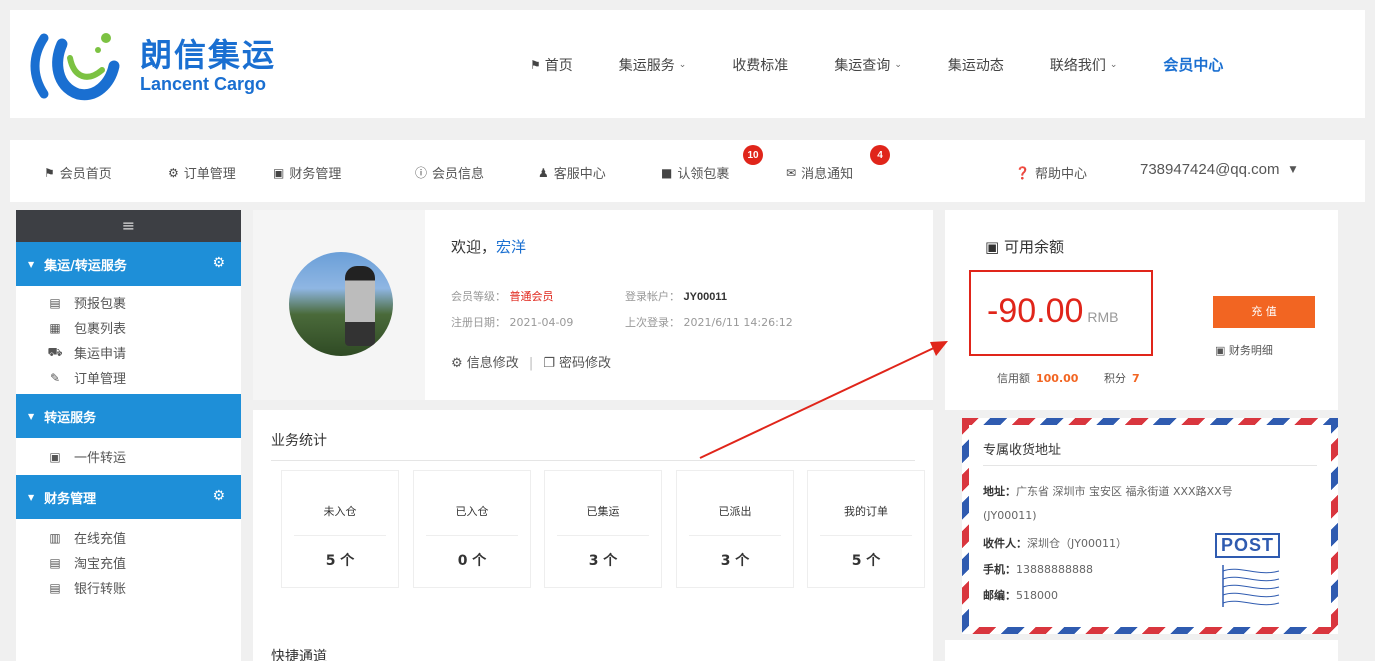  Describe the element at coordinates (128, 587) in the screenshot. I see `sidebar-item-bank-transfer: ▤ 银行转账` at that location.